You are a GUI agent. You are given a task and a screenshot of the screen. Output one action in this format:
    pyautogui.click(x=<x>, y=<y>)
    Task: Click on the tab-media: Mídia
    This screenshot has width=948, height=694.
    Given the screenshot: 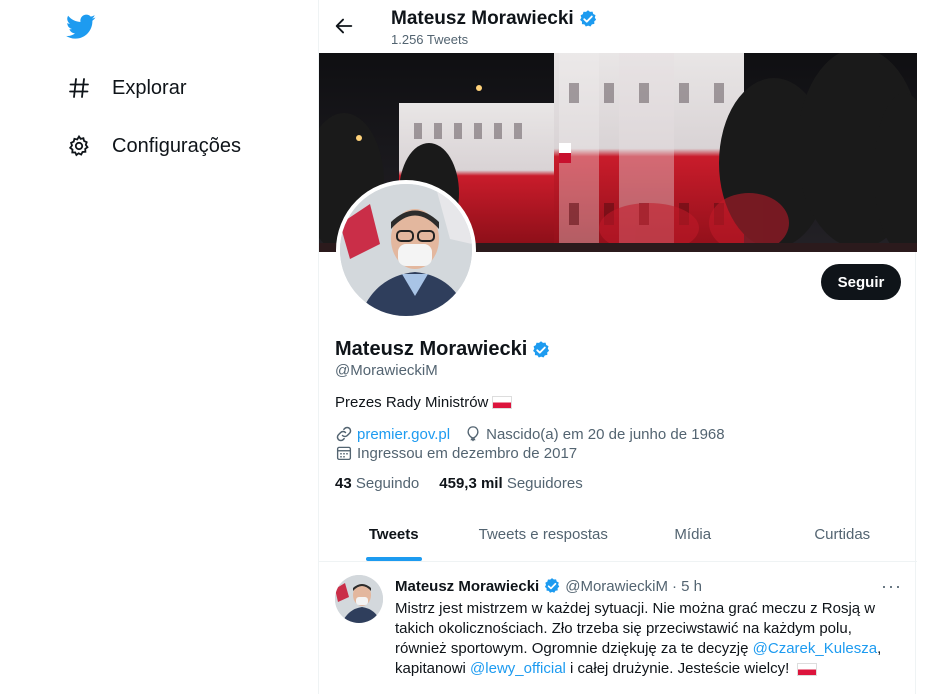 What is the action you would take?
    pyautogui.click(x=693, y=534)
    